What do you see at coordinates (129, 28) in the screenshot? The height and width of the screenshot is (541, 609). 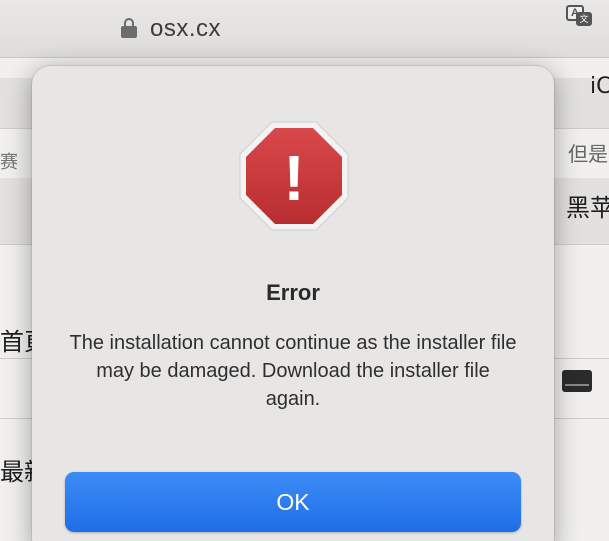 I see `lock-icon` at bounding box center [129, 28].